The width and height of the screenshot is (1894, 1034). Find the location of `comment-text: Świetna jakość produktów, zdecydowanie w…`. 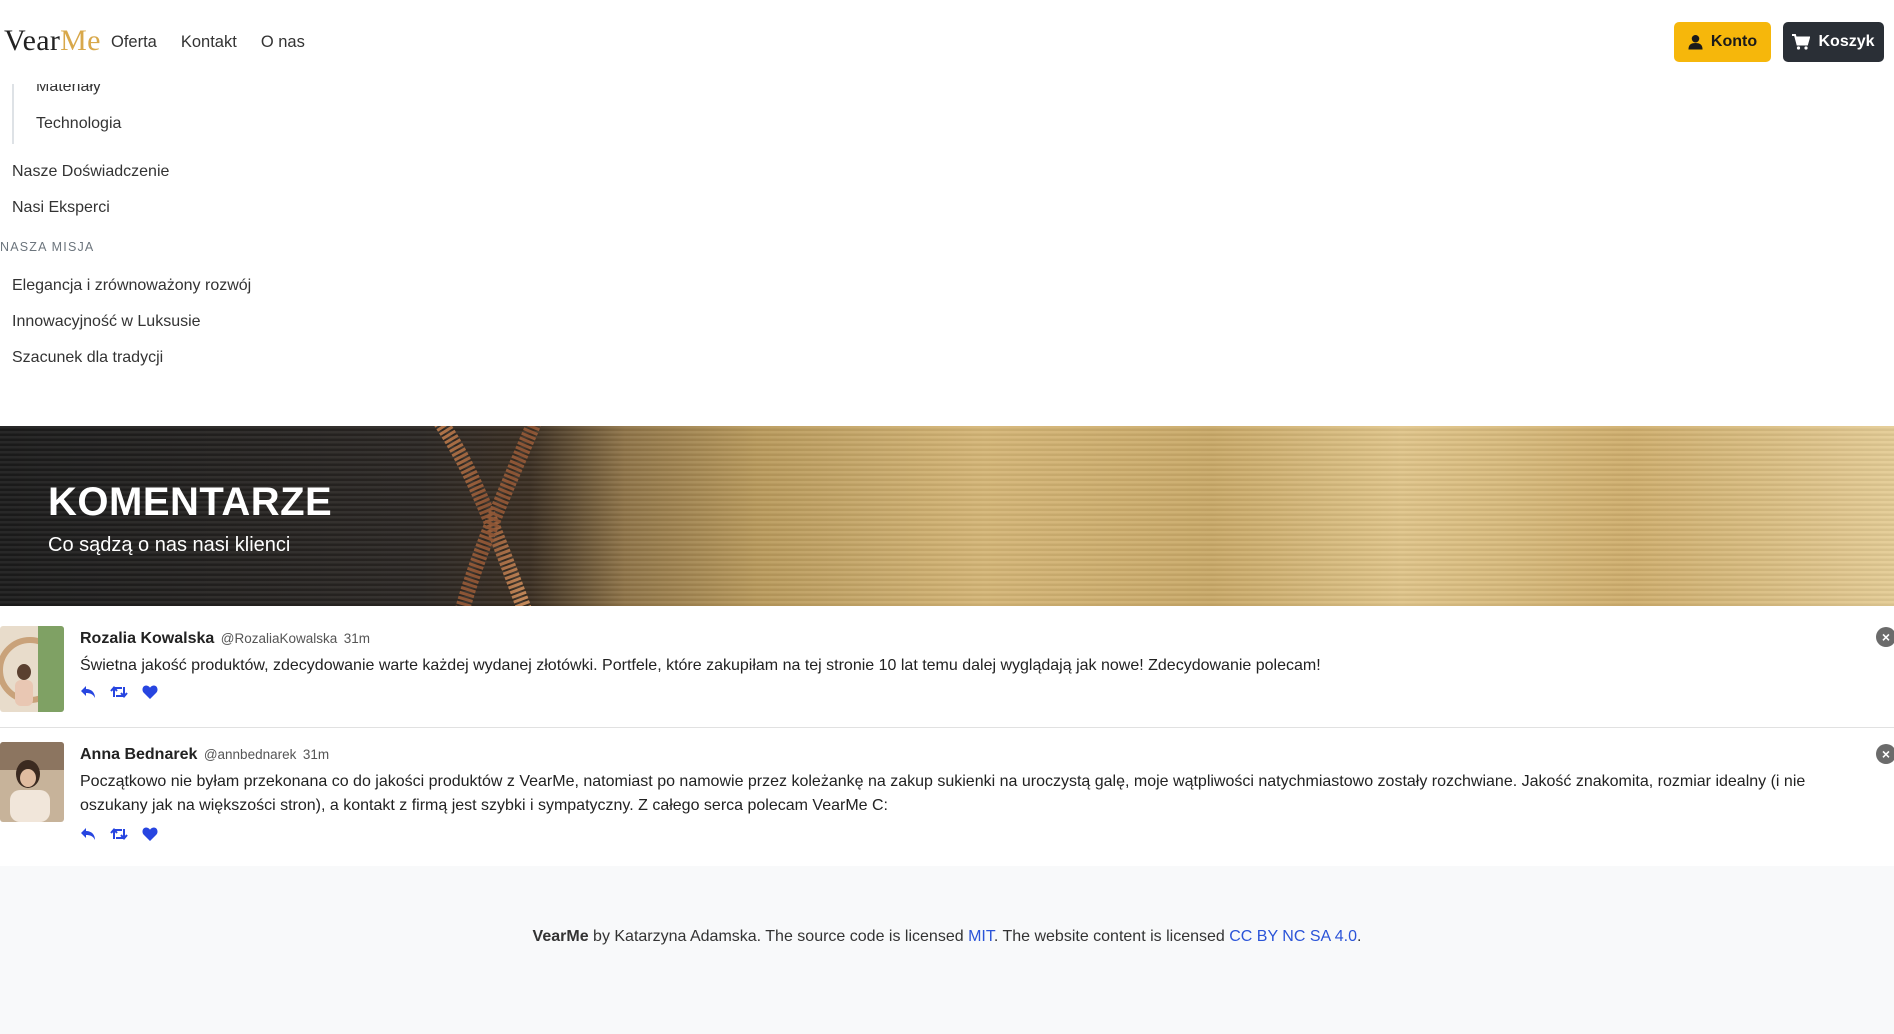

comment-text: Świetna jakość produktów, zdecydowanie w… is located at coordinates (700, 665).